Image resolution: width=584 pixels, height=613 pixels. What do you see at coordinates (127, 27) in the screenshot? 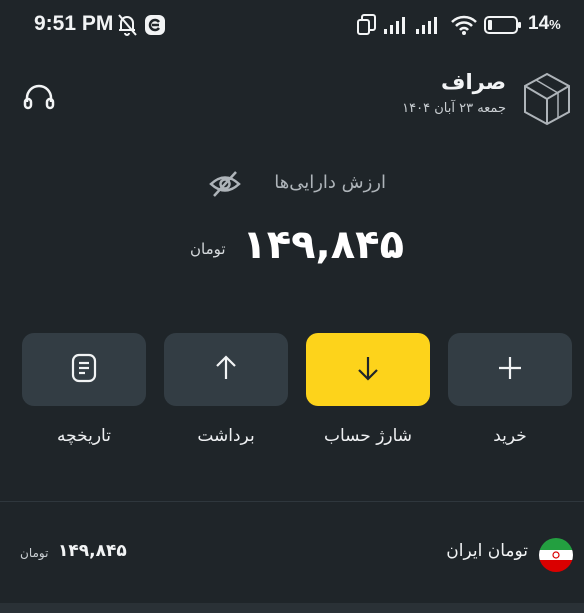
I see `mute-bell-icon` at bounding box center [127, 27].